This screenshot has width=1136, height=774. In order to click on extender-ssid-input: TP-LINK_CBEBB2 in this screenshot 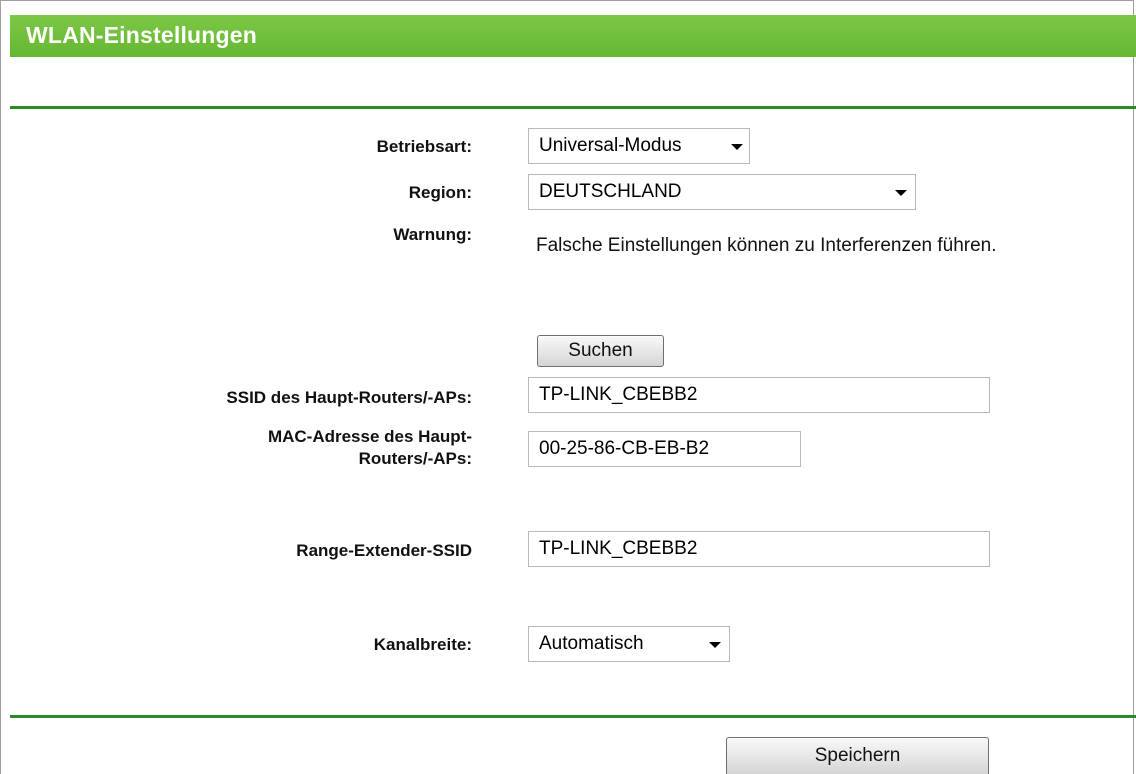, I will do `click(759, 549)`.